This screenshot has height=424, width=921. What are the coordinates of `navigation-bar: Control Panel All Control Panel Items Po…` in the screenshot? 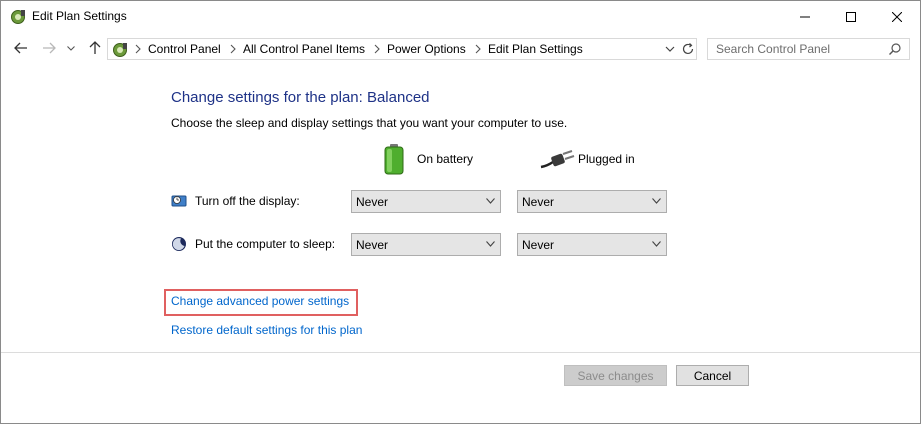 It's located at (460, 48).